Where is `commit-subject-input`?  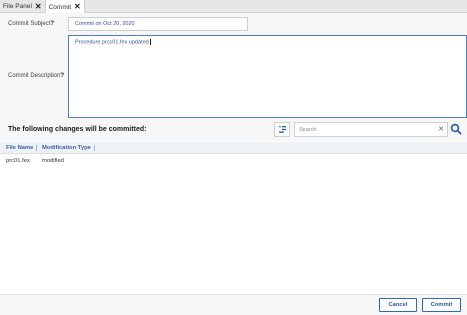 commit-subject-input is located at coordinates (158, 24).